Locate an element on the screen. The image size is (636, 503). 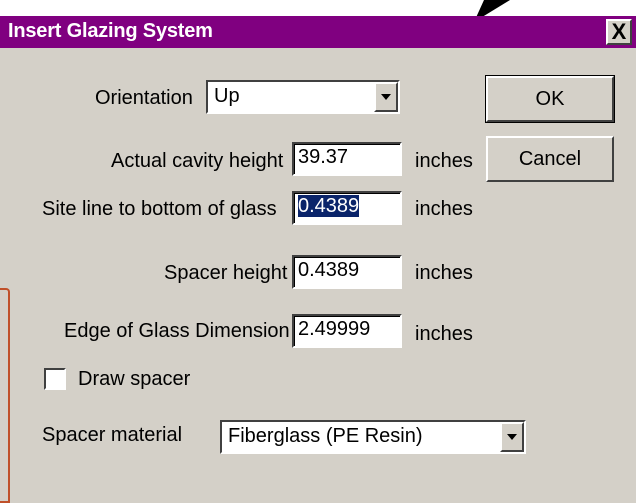
cancel-button-label: Cancel is located at coordinates (550, 158).